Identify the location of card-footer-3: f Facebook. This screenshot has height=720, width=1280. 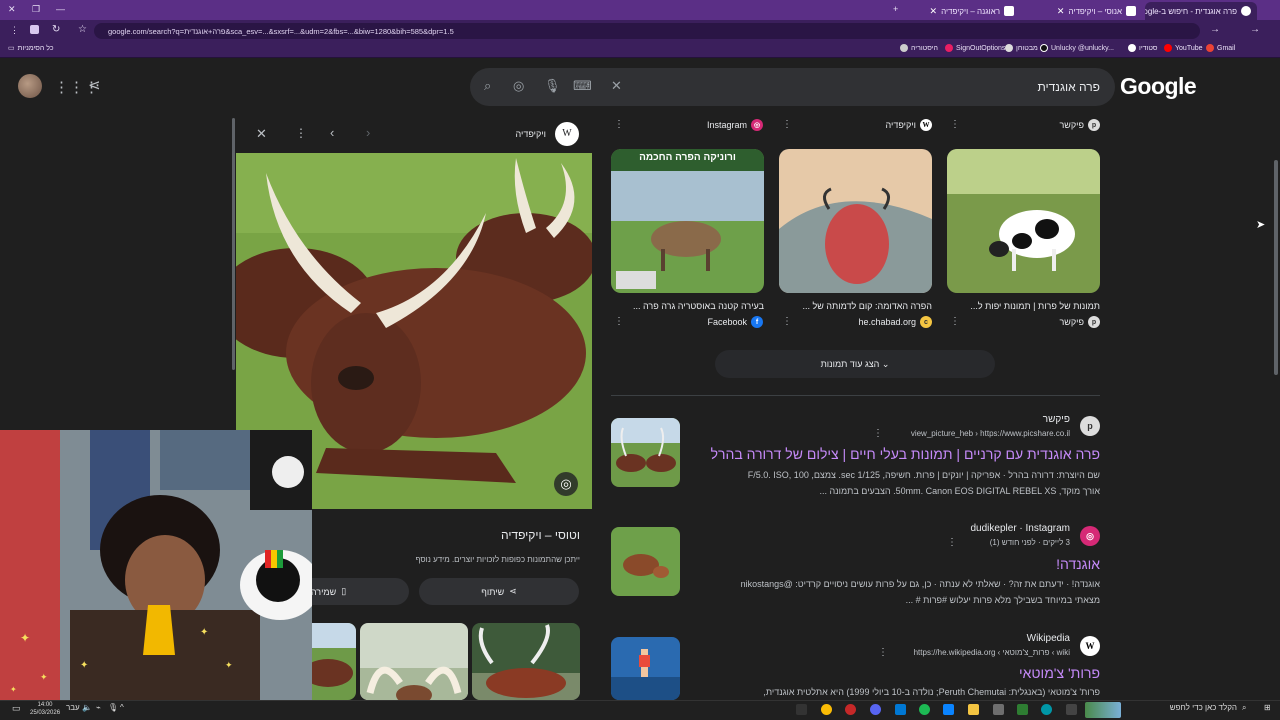
(713, 322).